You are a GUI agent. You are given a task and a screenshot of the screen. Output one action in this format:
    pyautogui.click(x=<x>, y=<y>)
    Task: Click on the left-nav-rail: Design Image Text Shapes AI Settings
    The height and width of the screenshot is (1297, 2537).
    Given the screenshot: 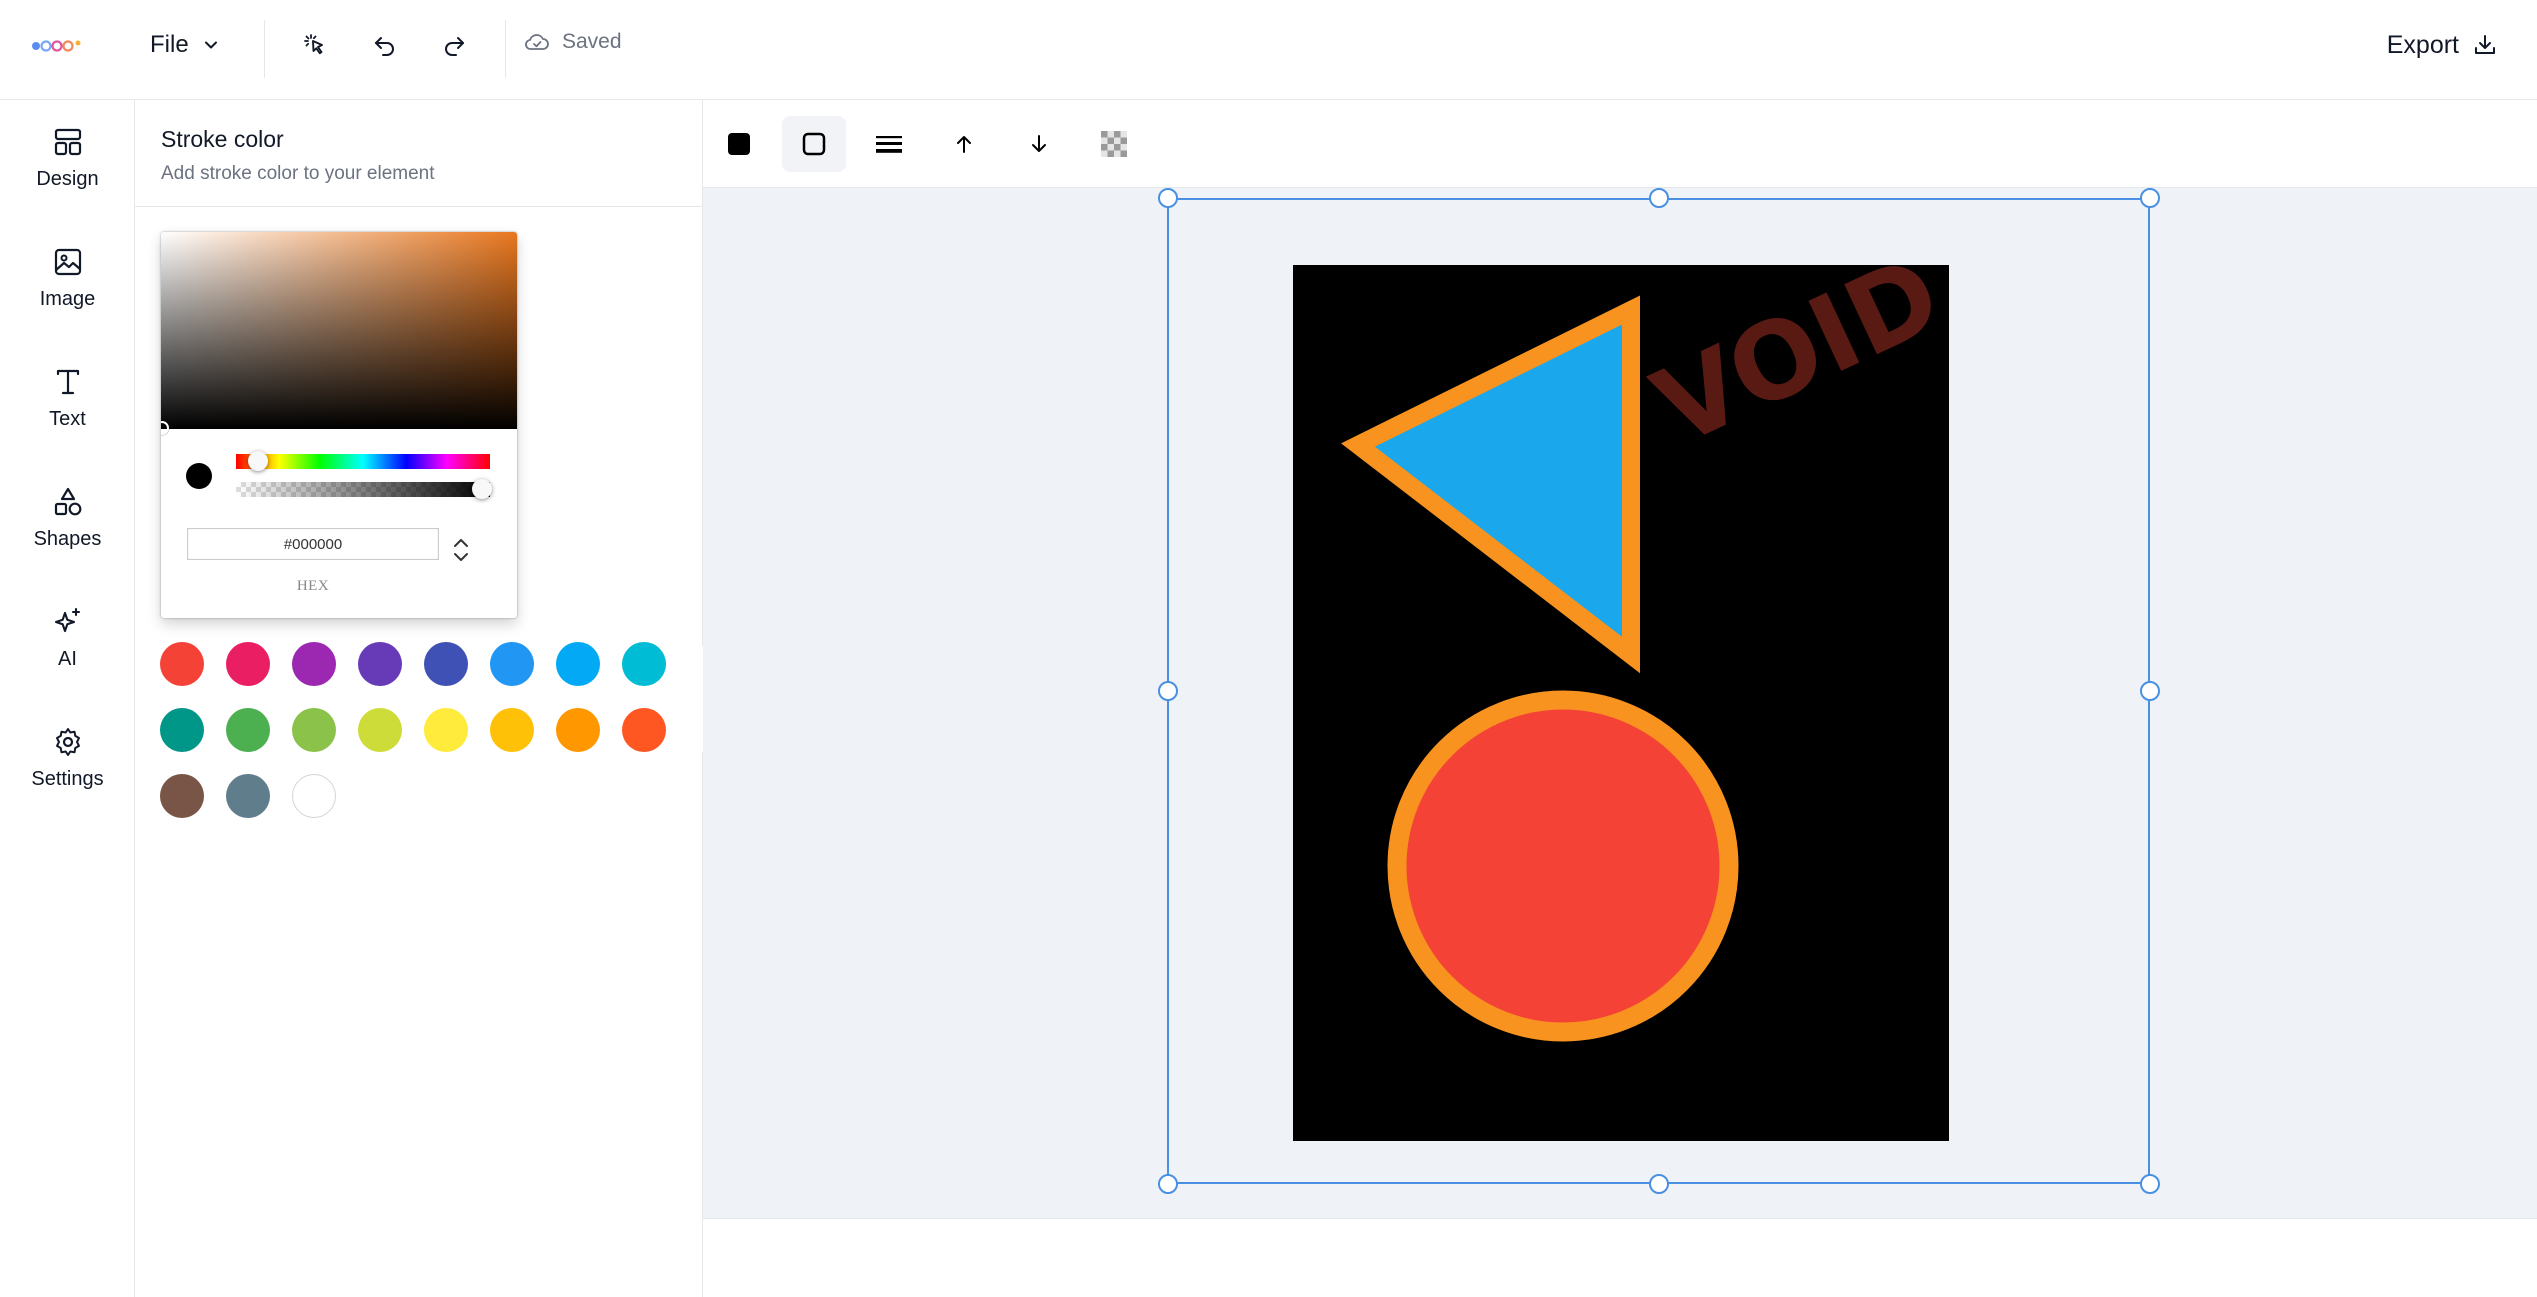 What is the action you would take?
    pyautogui.click(x=67, y=698)
    